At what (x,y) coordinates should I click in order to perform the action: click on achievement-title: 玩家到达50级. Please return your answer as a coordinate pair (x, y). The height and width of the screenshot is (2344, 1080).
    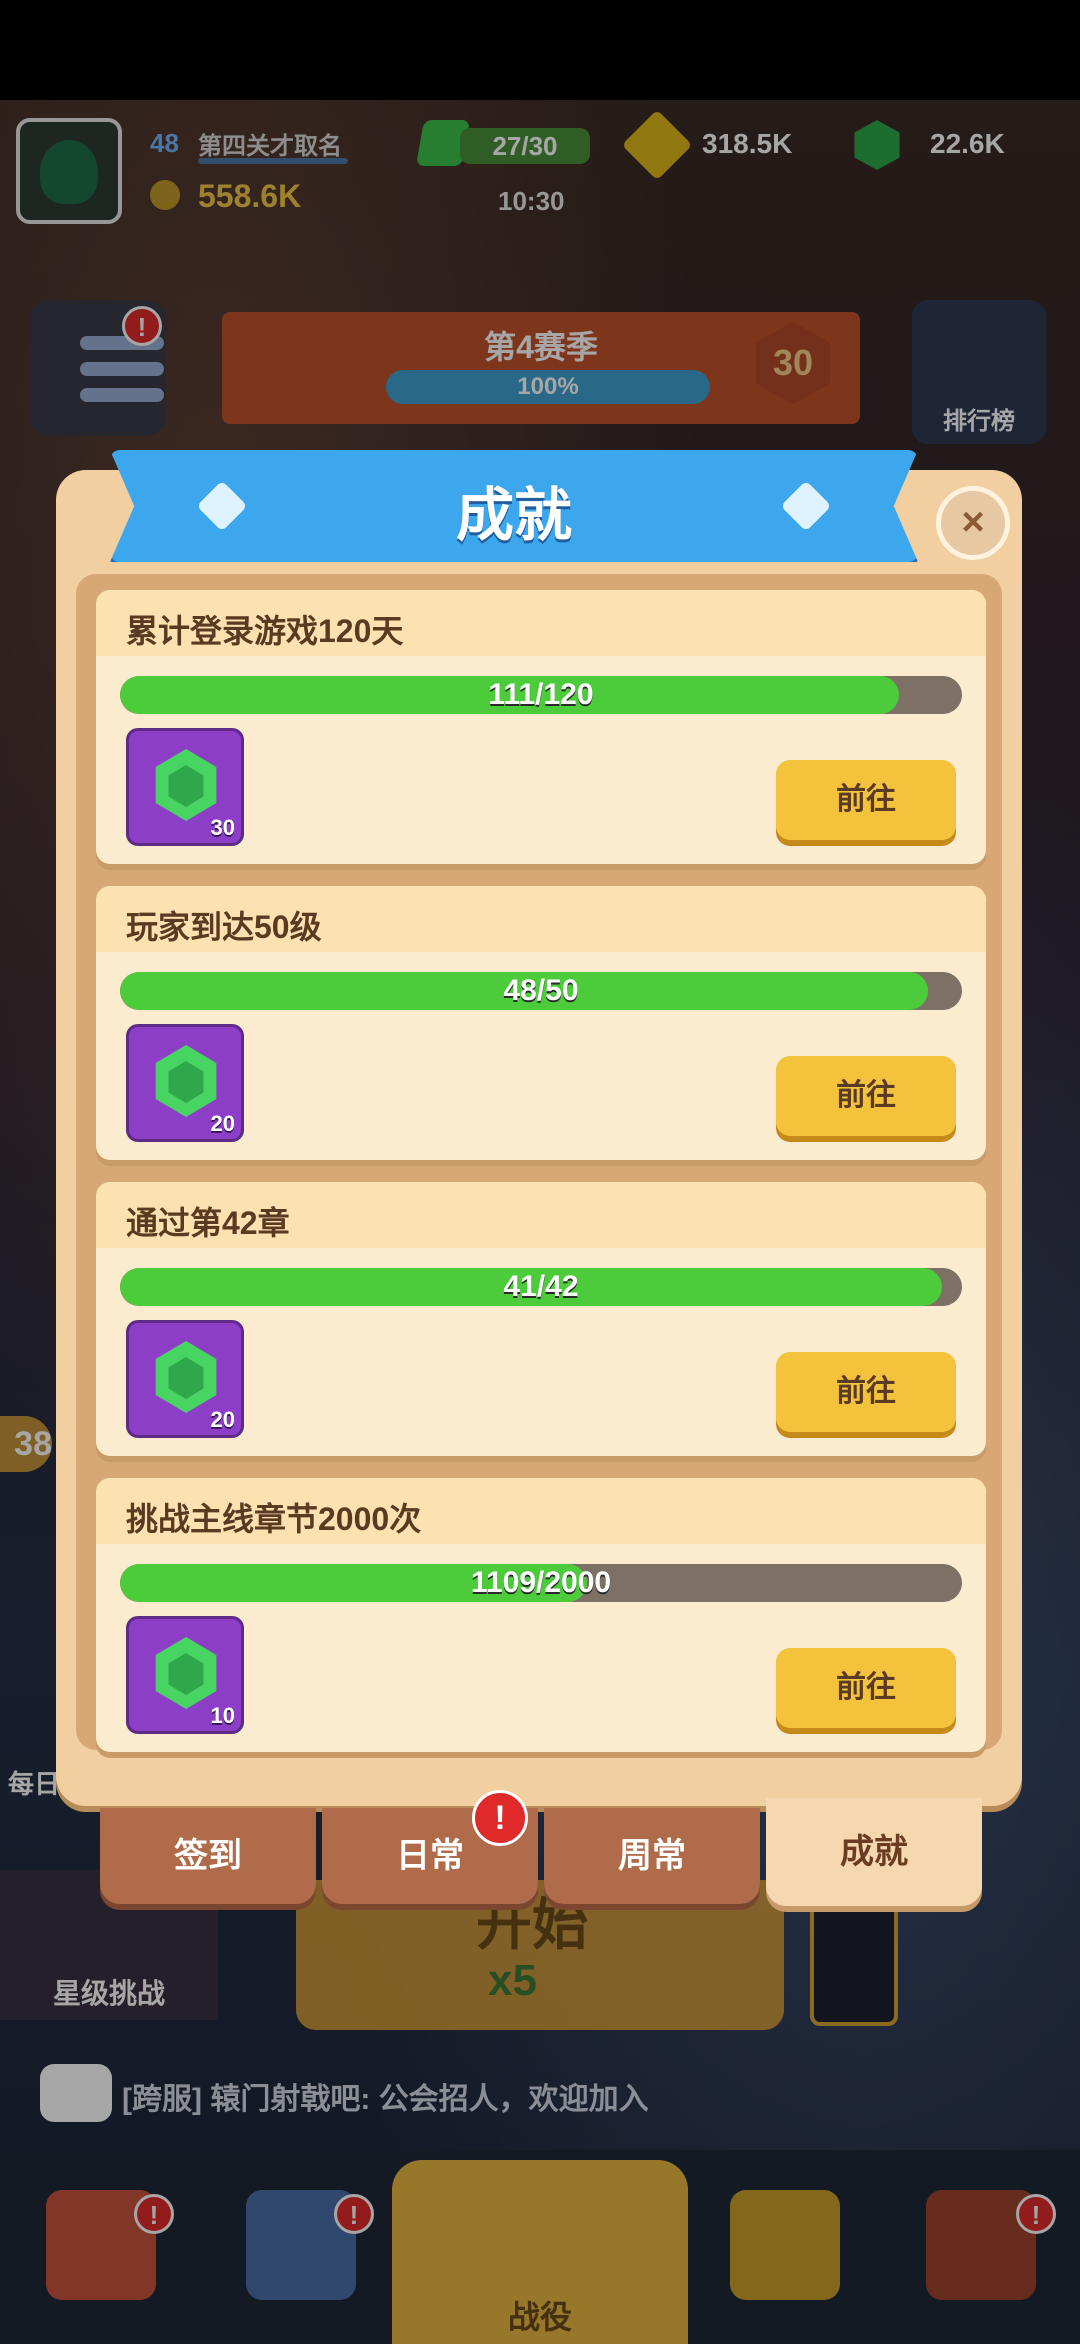
    Looking at the image, I should click on (224, 927).